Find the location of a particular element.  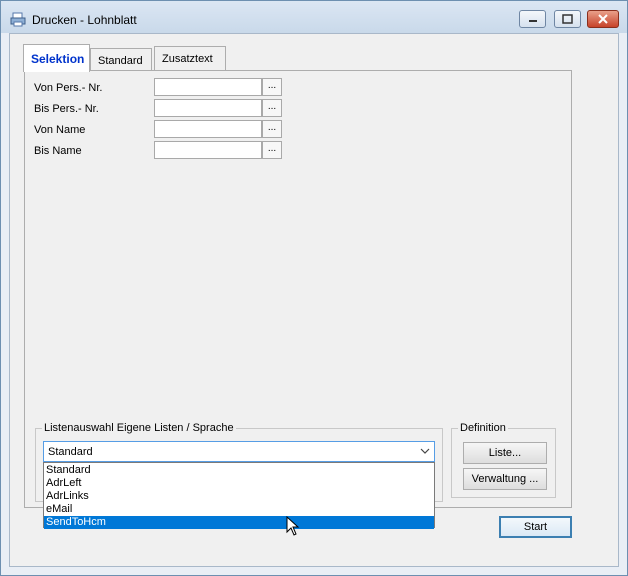

close-button is located at coordinates (603, 19).